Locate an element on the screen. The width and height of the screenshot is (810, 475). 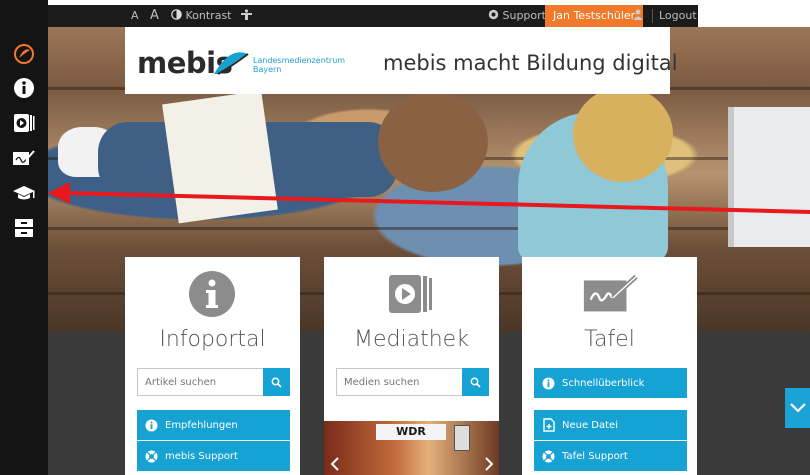
neue-datei-button: Neue Datei is located at coordinates (610, 425).